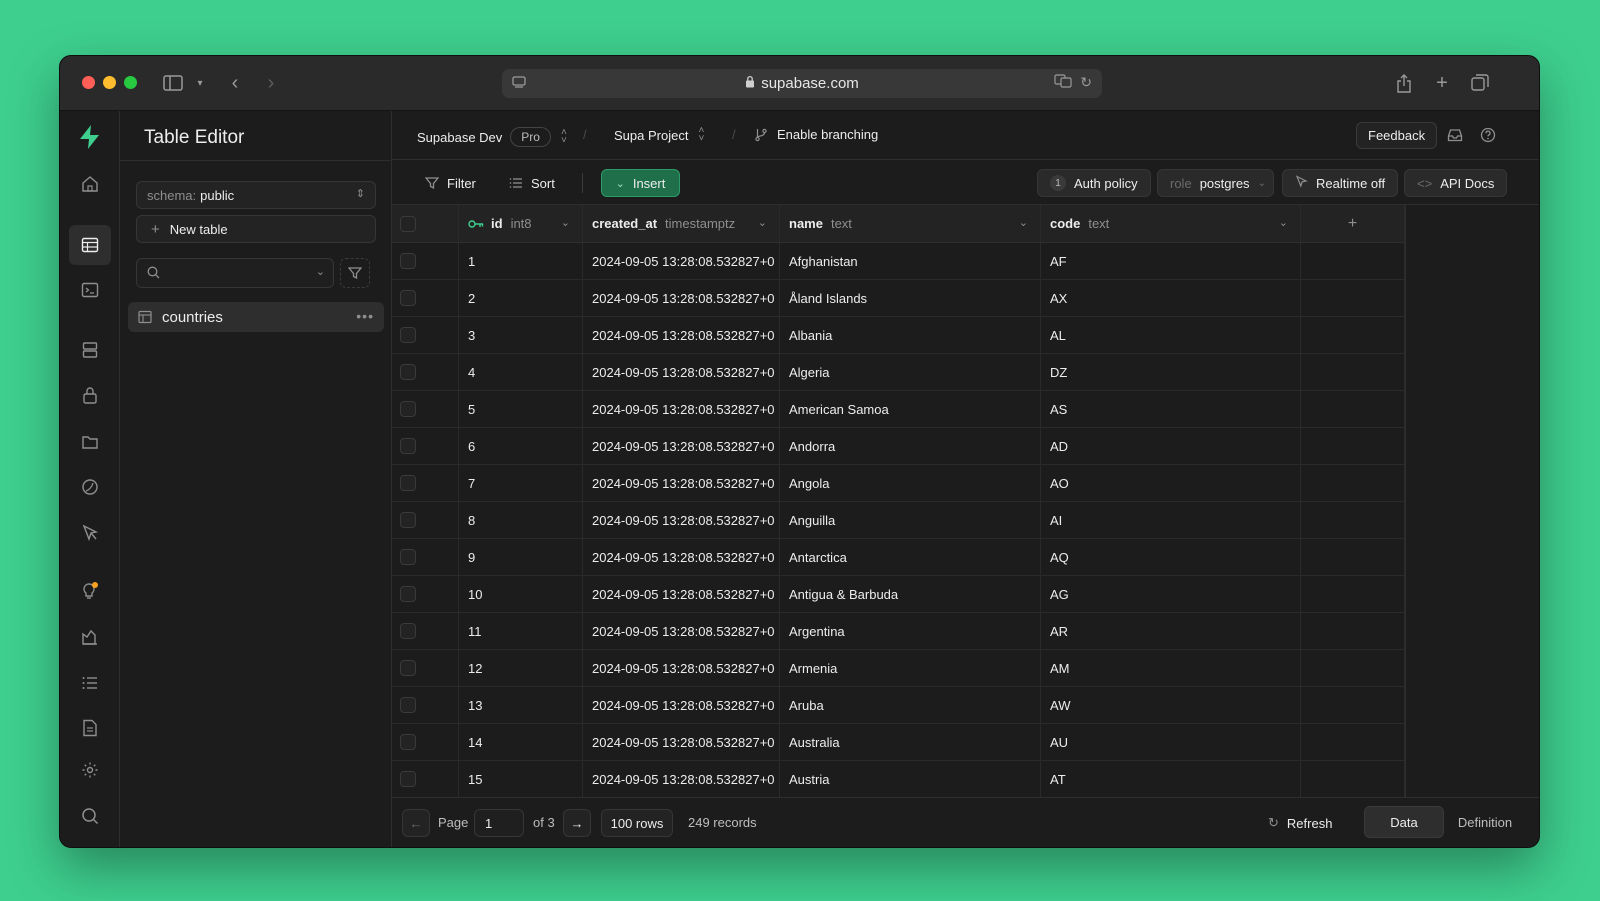 This screenshot has width=1600, height=901. What do you see at coordinates (1171, 483) in the screenshot?
I see `cell-code: AO` at bounding box center [1171, 483].